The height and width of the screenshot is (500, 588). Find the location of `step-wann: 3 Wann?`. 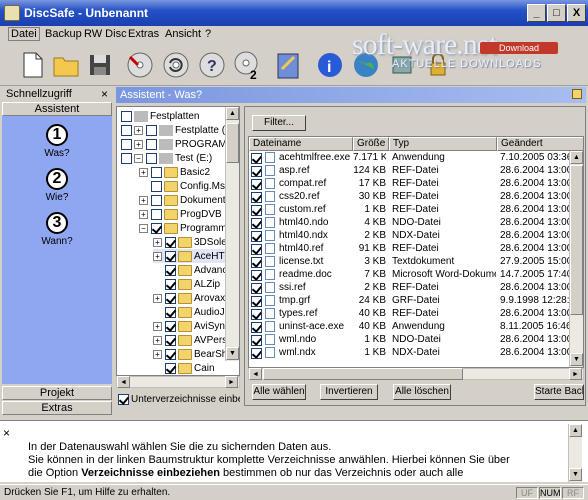

step-wann: 3 Wann? is located at coordinates (57, 229).